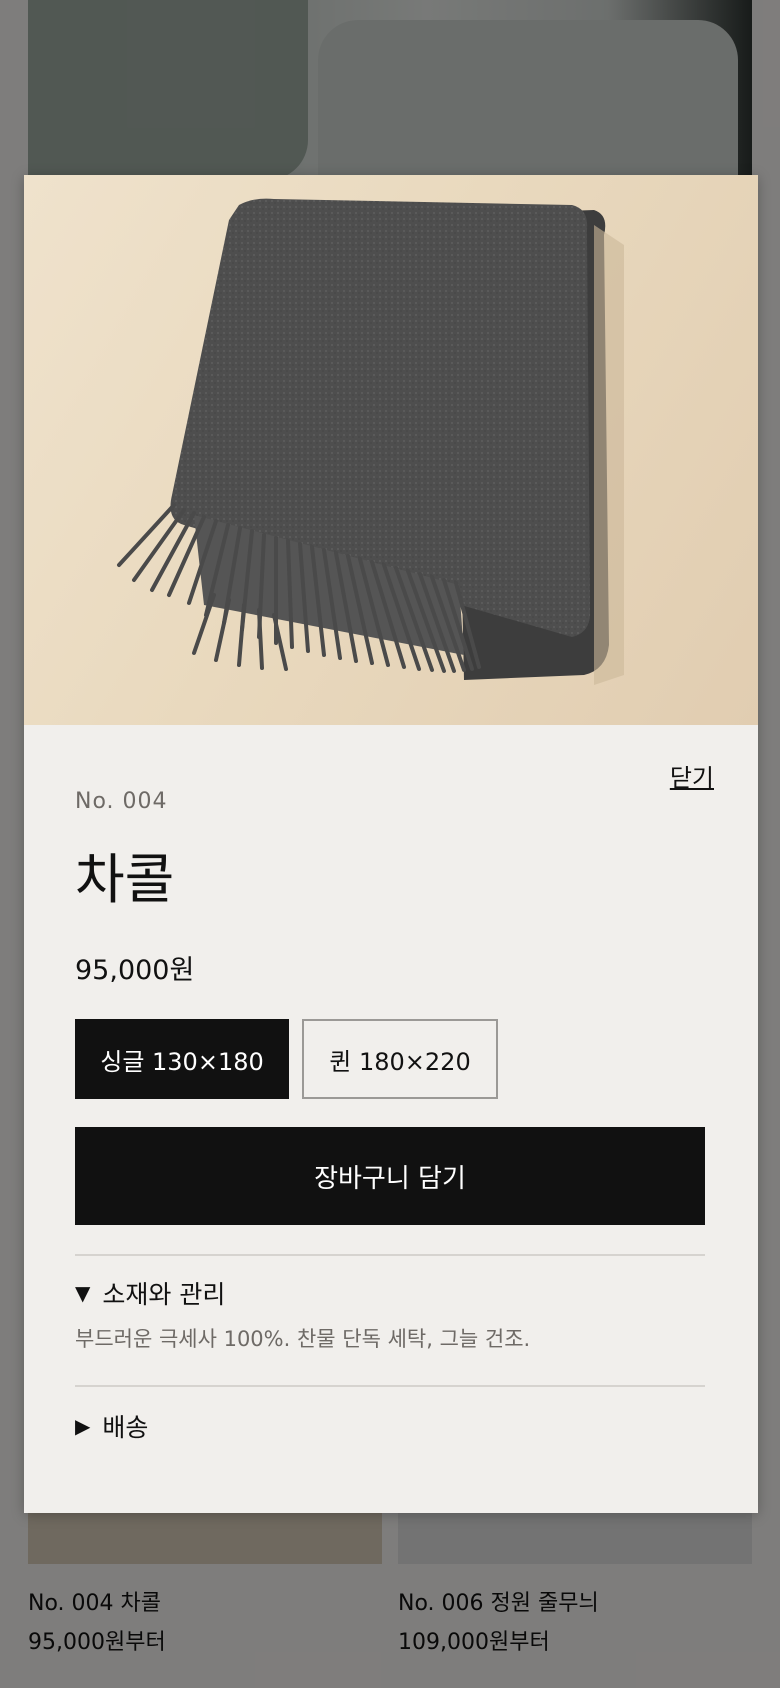 This screenshot has width=780, height=1688. Describe the element at coordinates (121, 801) in the screenshot. I see `product-number: No. 004` at that location.